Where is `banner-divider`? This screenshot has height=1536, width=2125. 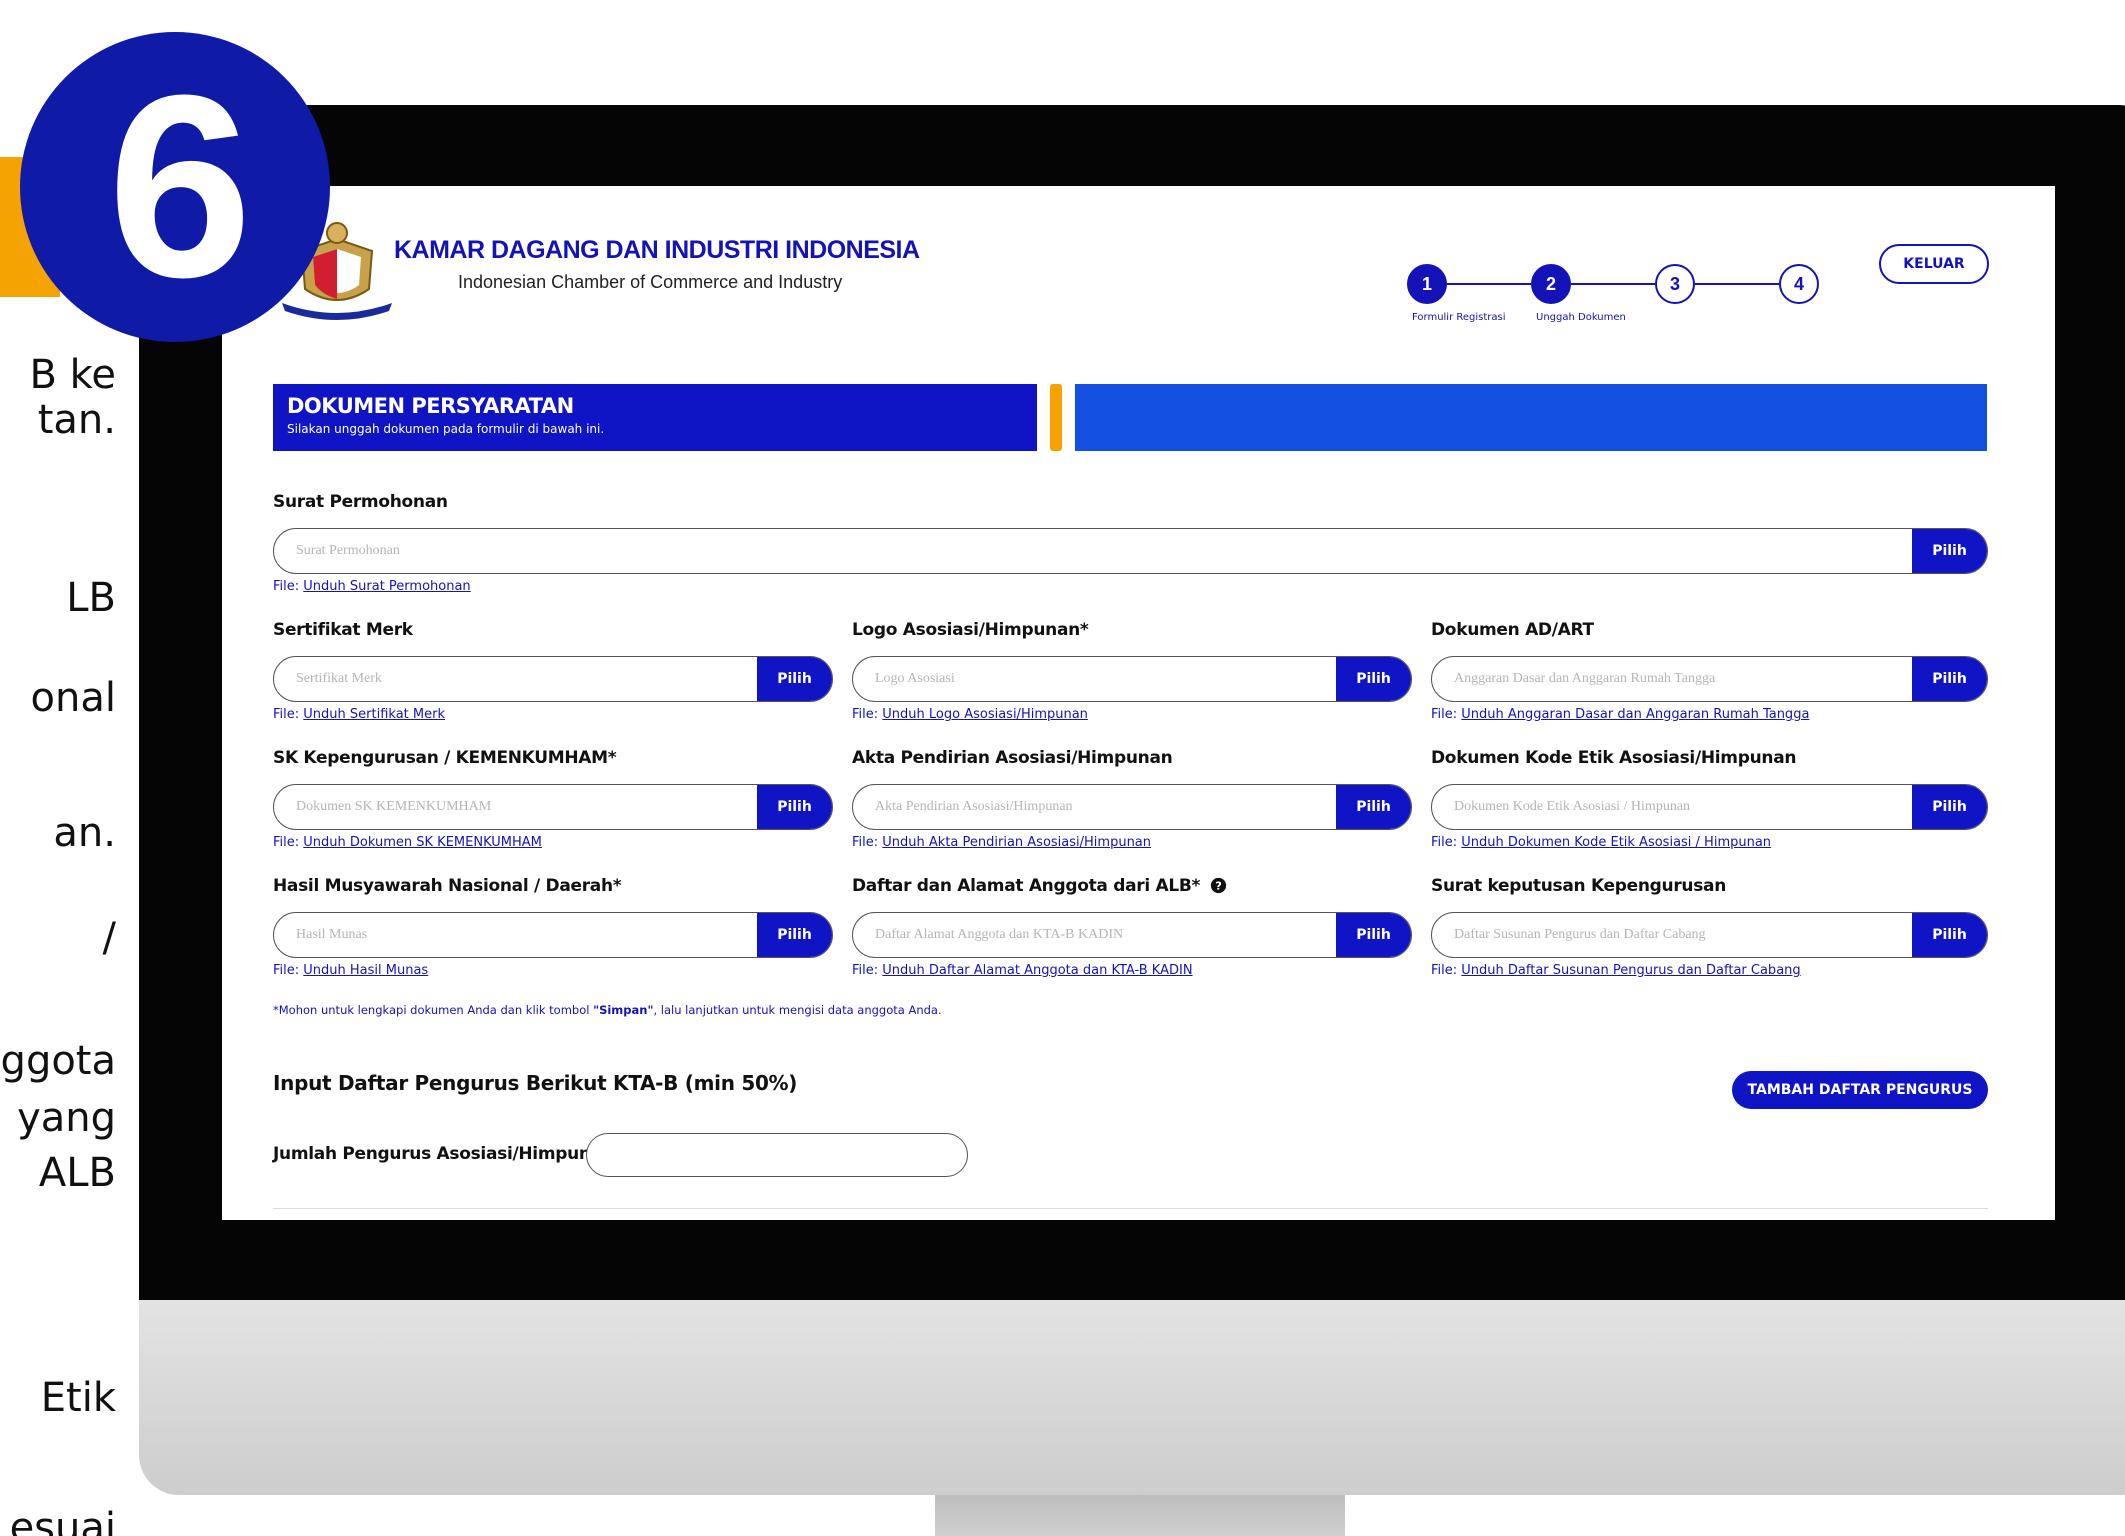
banner-divider is located at coordinates (1056, 417).